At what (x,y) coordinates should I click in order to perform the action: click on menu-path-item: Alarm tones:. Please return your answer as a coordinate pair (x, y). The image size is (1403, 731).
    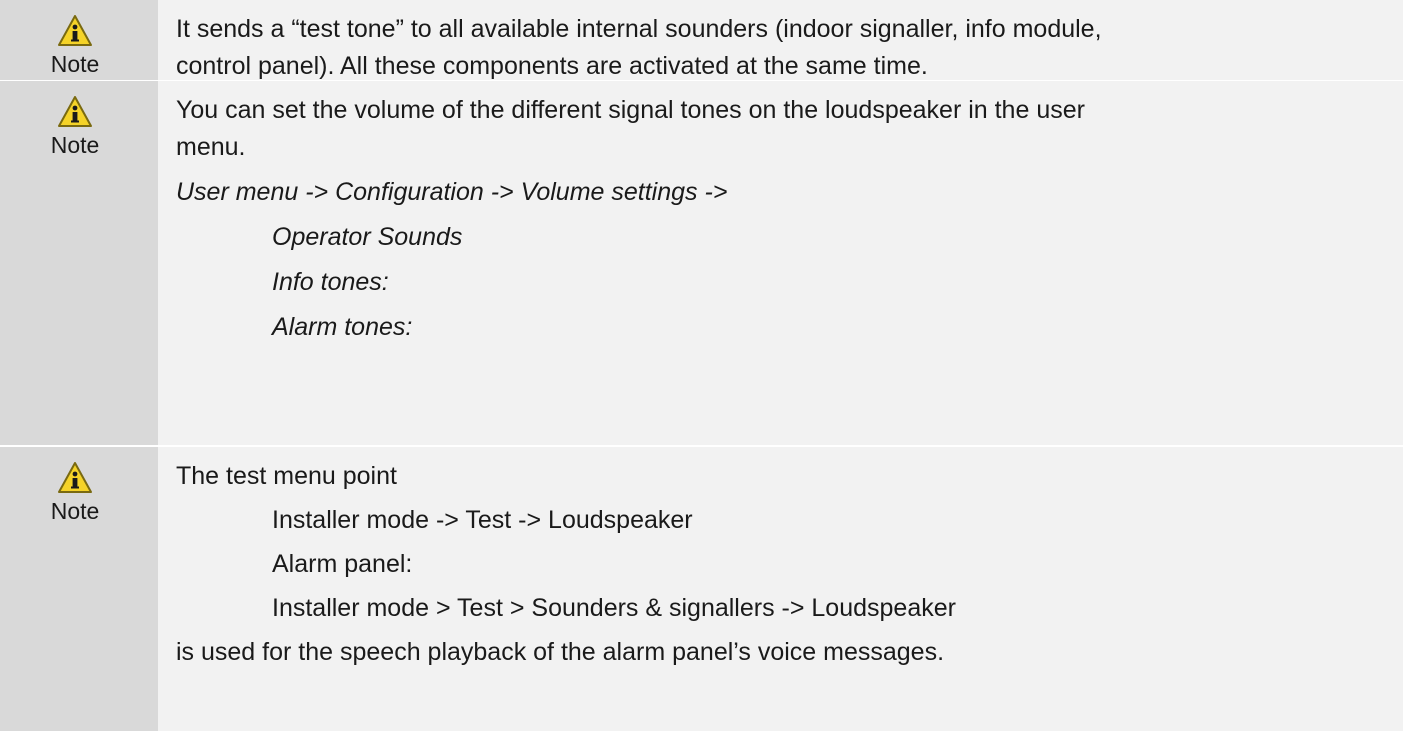
    Looking at the image, I should click on (342, 327).